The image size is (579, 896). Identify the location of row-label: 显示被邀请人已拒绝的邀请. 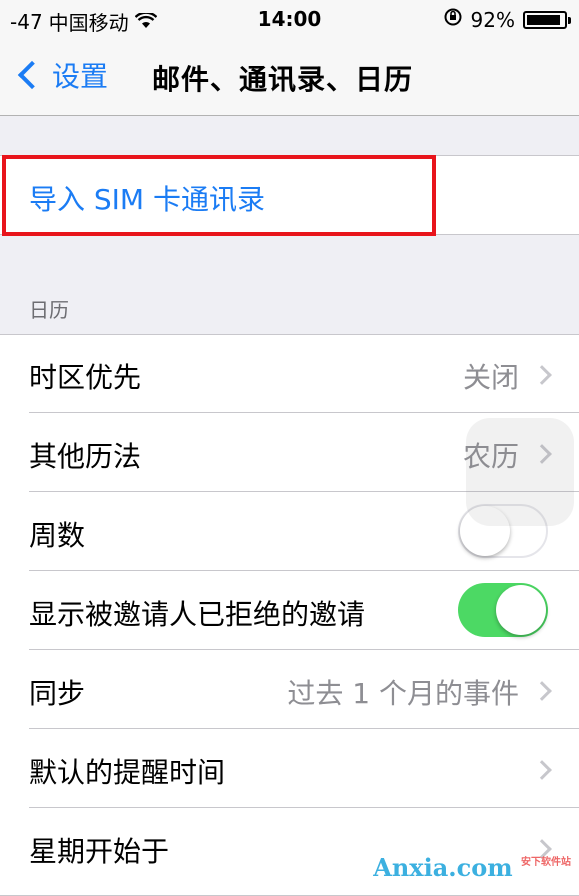
(197, 614).